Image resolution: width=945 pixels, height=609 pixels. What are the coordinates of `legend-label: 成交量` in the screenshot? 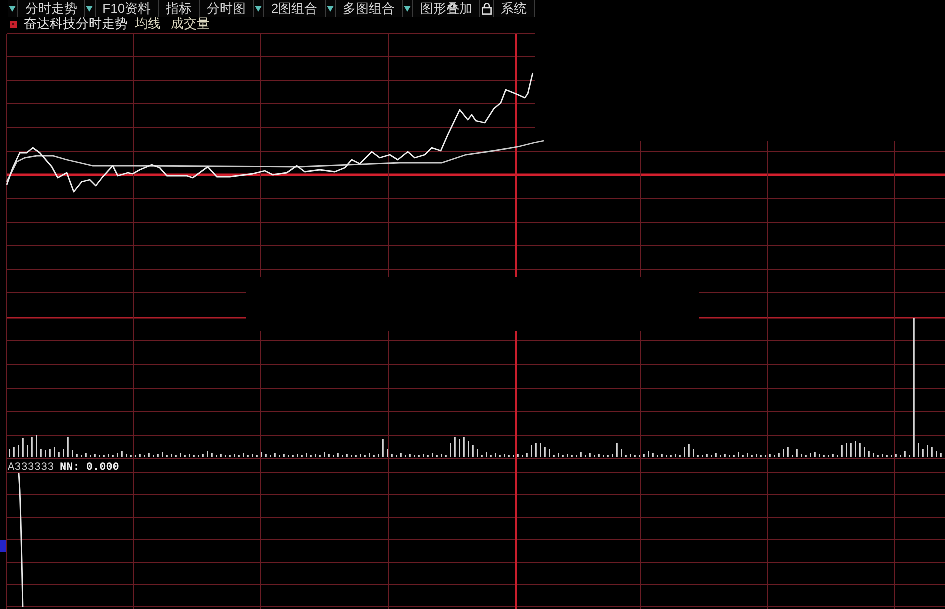 It's located at (190, 24).